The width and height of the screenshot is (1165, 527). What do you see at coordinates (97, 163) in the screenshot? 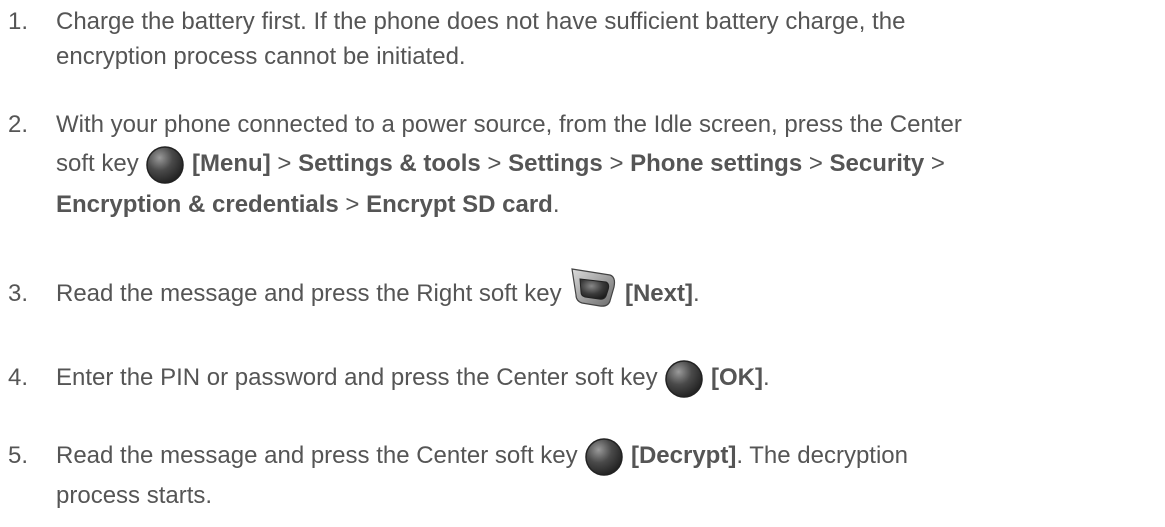
I see `step-text: soft key` at bounding box center [97, 163].